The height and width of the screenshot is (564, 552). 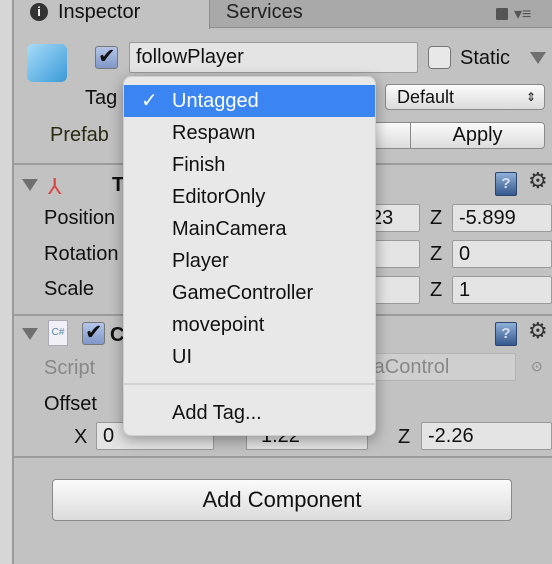 I want to click on menu-item-ui: UI, so click(x=249, y=357).